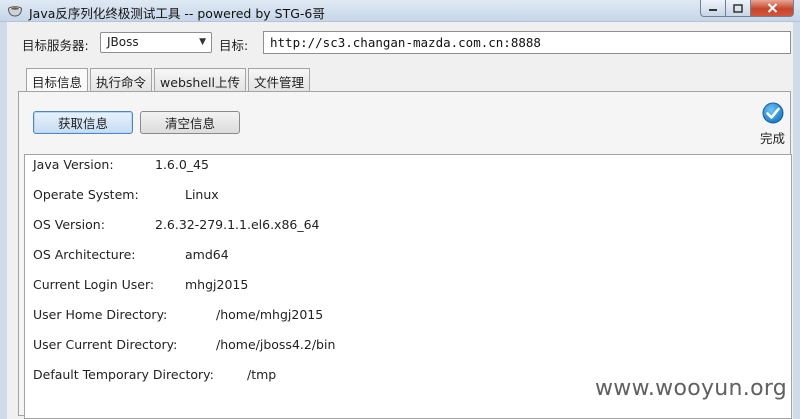 The height and width of the screenshot is (419, 800). I want to click on maximize-icon, so click(738, 8).